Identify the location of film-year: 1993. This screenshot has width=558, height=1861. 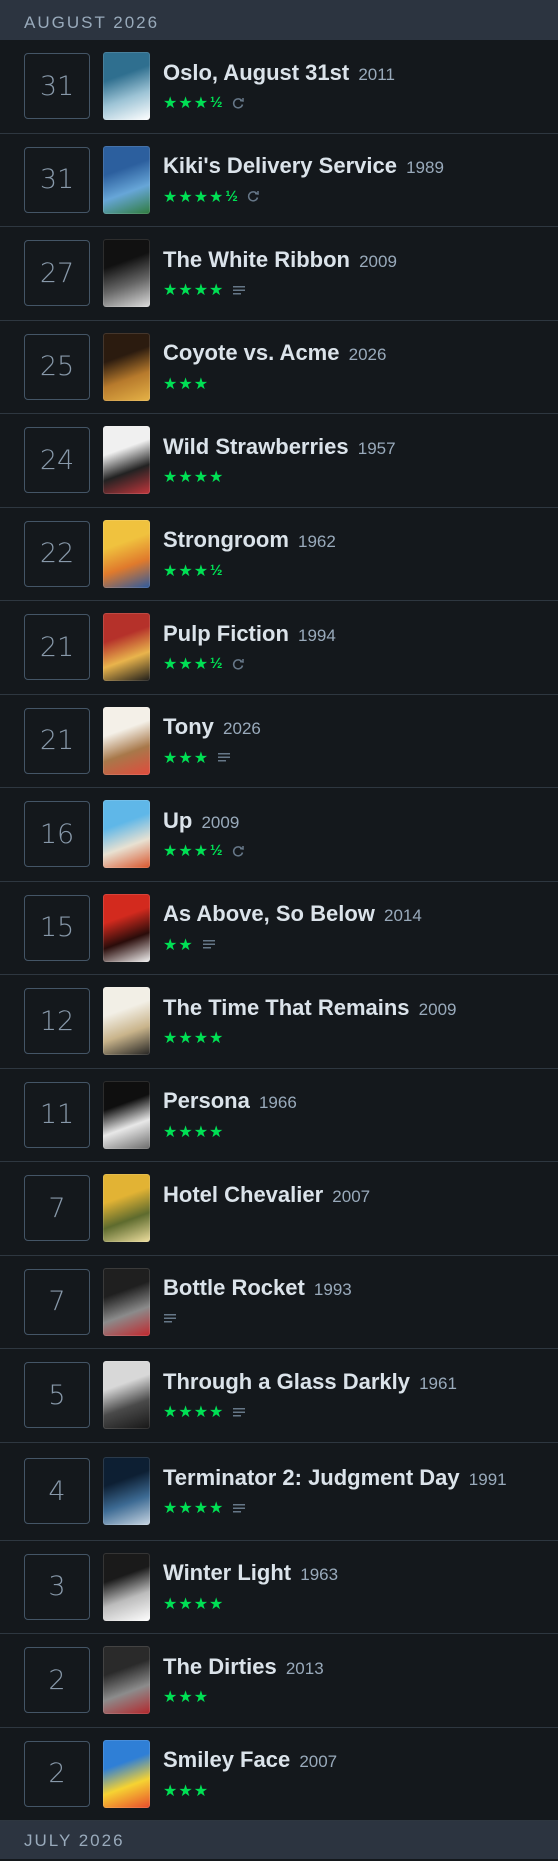
(333, 1289).